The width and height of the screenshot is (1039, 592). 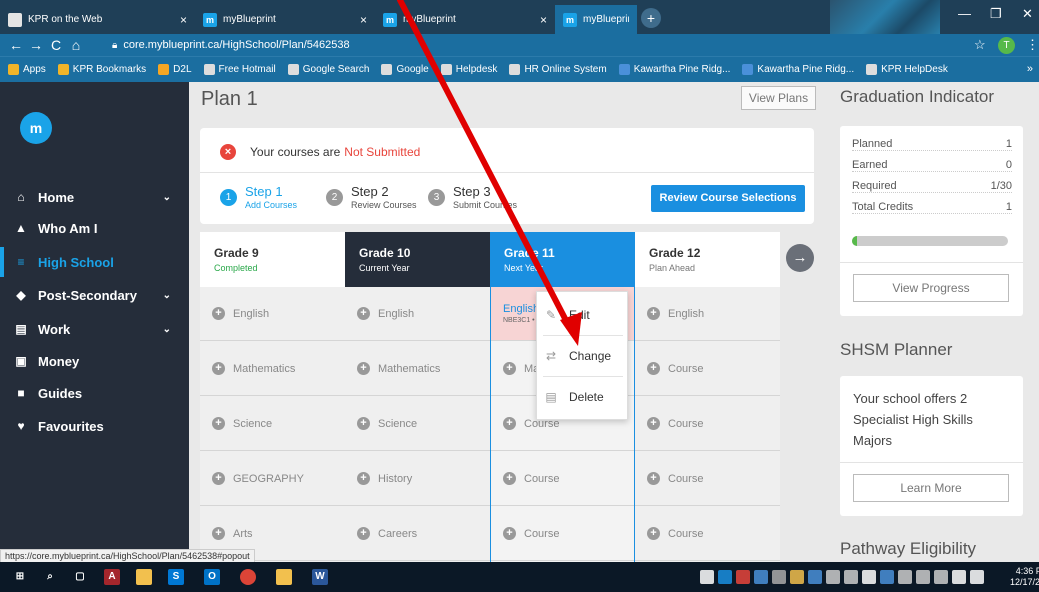 I want to click on new-tab-button: +, so click(x=651, y=18).